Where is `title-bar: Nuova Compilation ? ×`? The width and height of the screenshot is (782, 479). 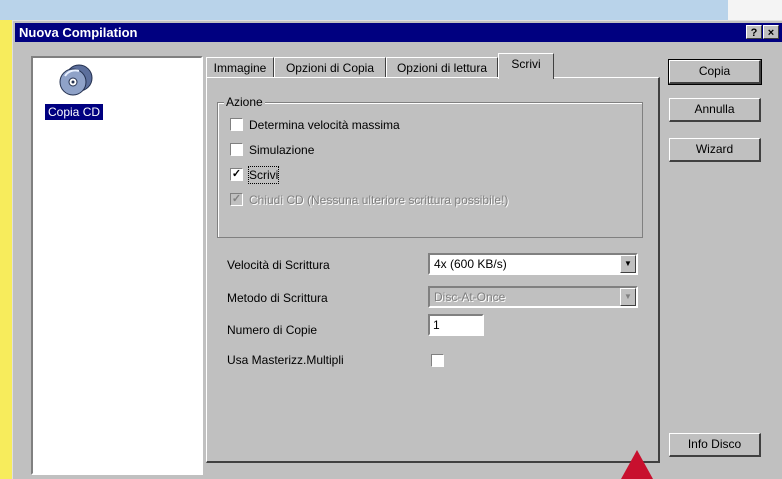
title-bar: Nuova Compilation ? × is located at coordinates (398, 32).